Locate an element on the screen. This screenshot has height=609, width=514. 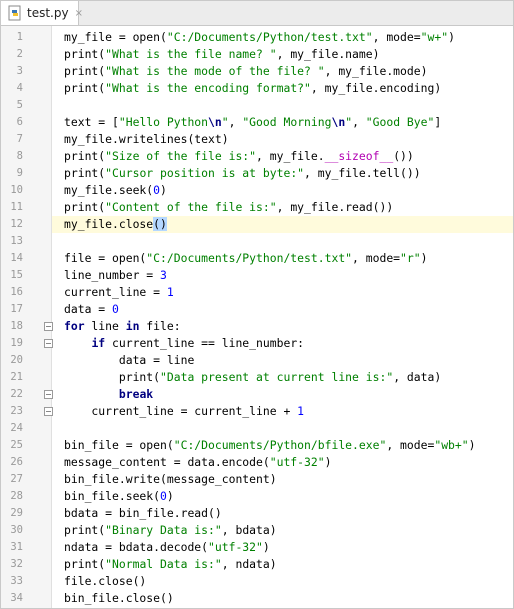
code-token: my_file.seek( is located at coordinates (109, 190).